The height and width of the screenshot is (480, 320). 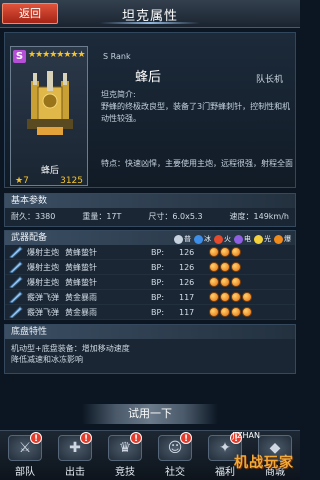 What do you see at coordinates (150, 354) in the screenshot?
I see `chassis-desc: 机动型+底盘装备：增加移动速度 降低减速和冰冻影响` at bounding box center [150, 354].